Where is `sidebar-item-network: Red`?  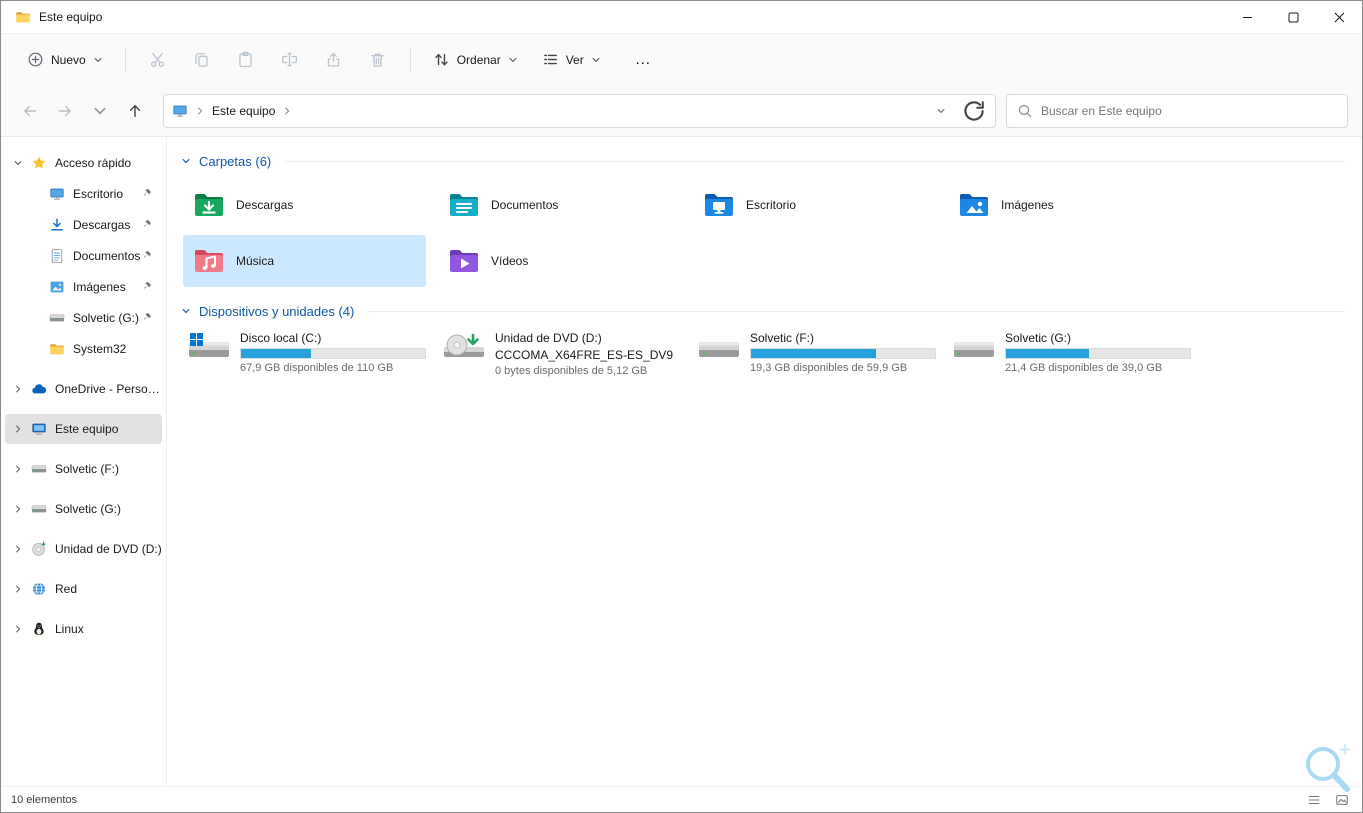
sidebar-item-network: Red is located at coordinates (83, 589).